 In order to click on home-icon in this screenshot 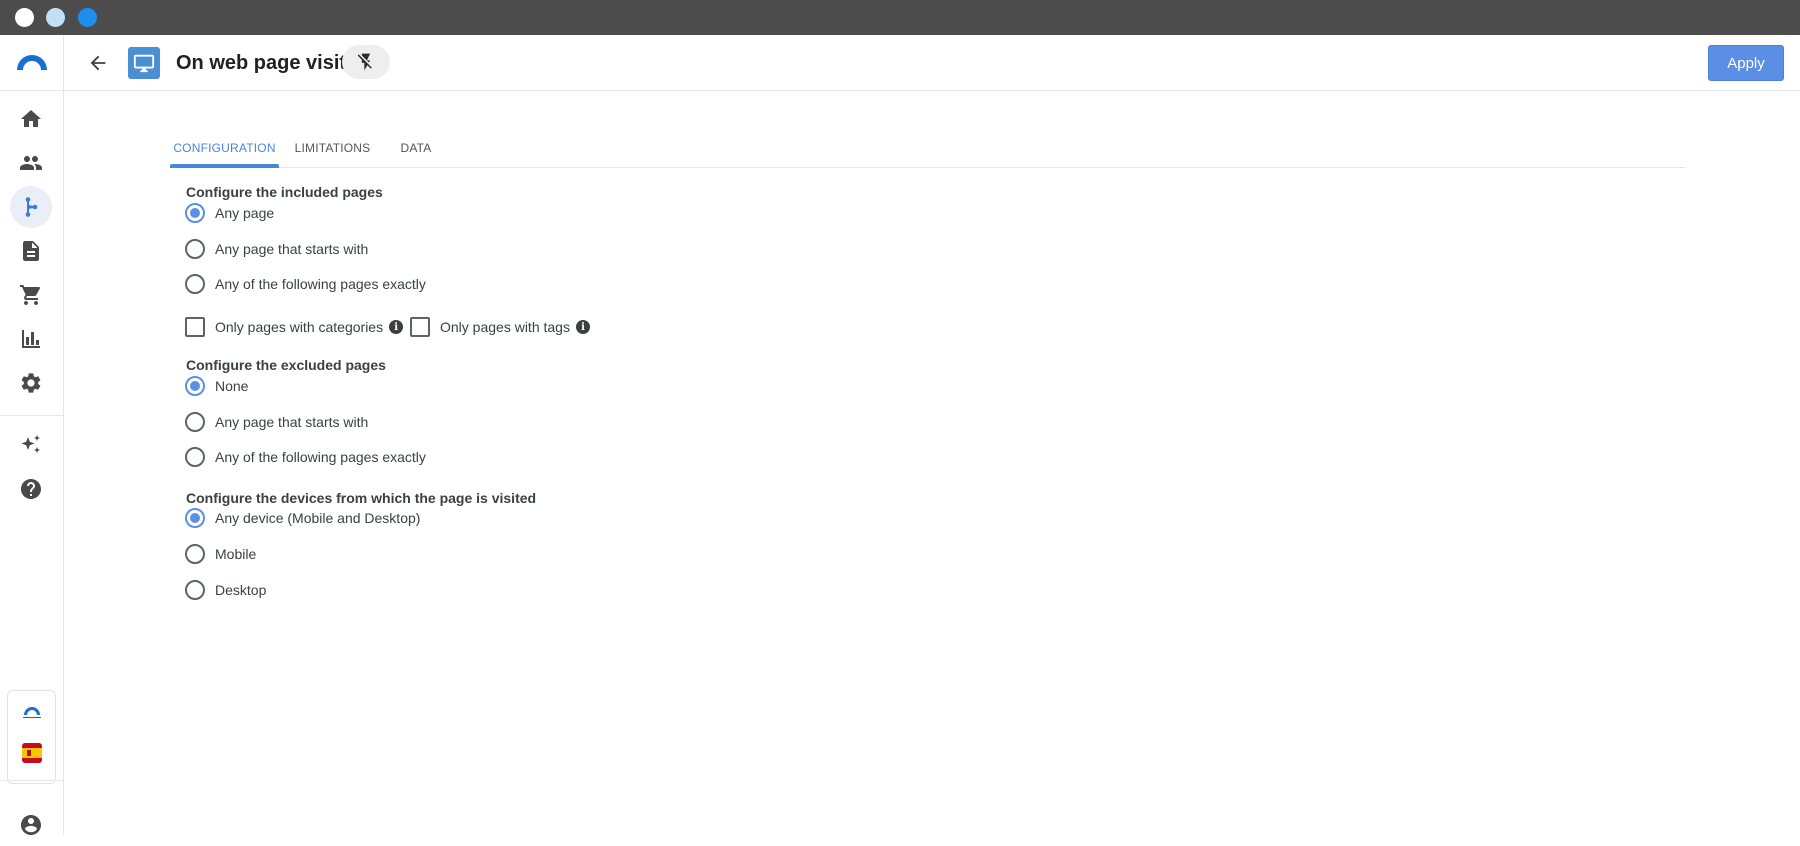, I will do `click(31, 118)`.